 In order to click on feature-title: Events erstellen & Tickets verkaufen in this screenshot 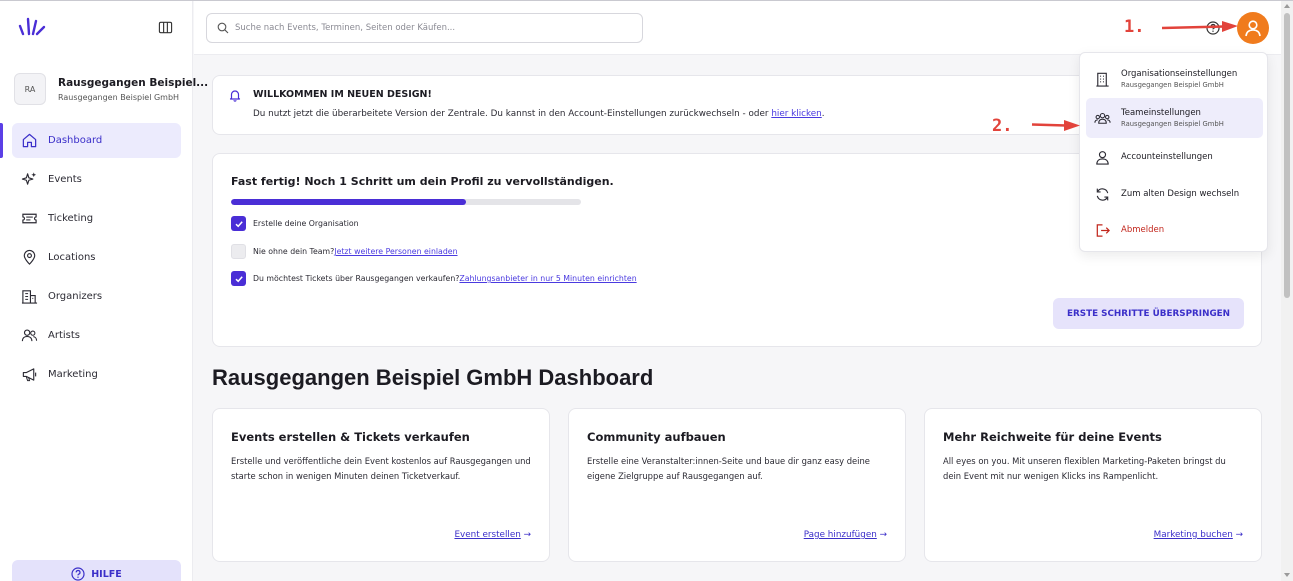, I will do `click(350, 437)`.